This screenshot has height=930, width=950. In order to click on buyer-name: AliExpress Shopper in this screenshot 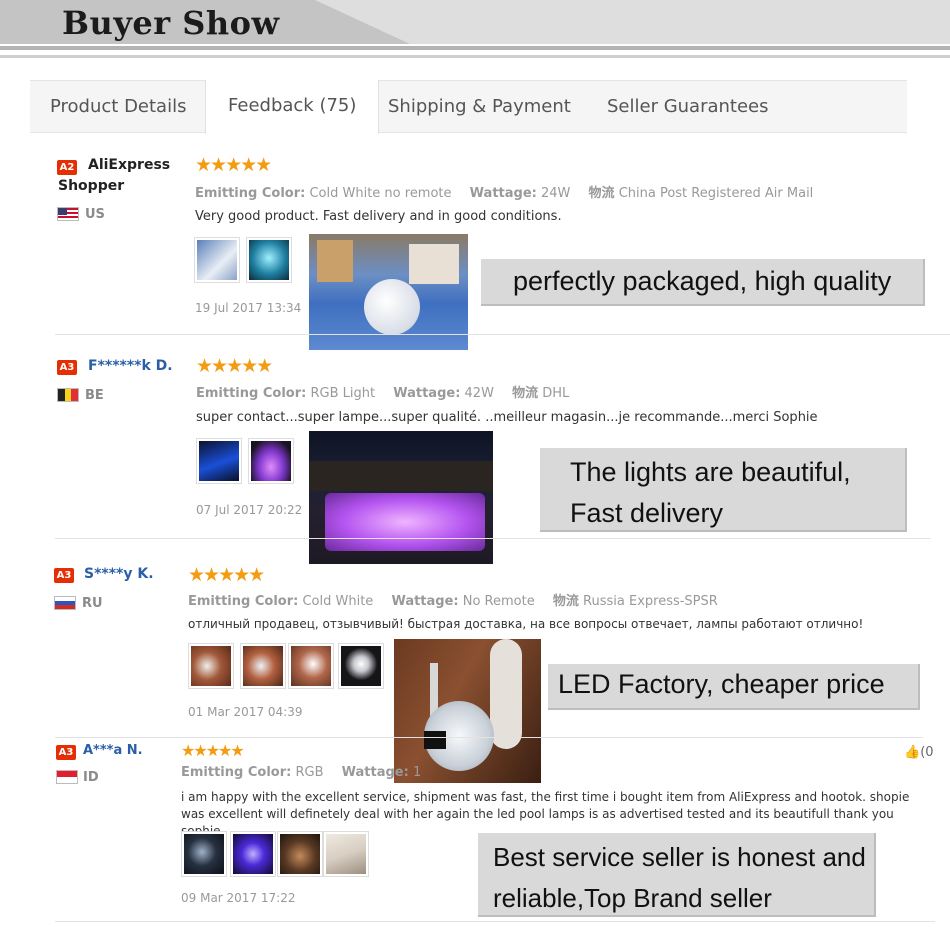, I will do `click(120, 176)`.